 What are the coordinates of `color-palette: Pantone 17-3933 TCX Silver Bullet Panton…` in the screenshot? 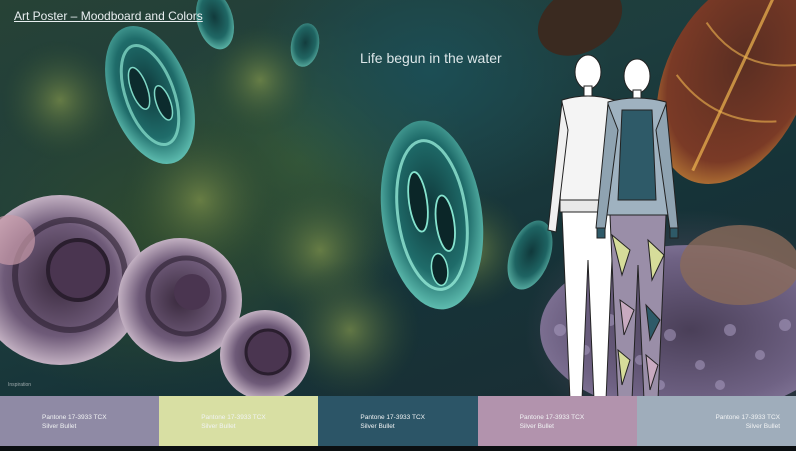 It's located at (398, 421).